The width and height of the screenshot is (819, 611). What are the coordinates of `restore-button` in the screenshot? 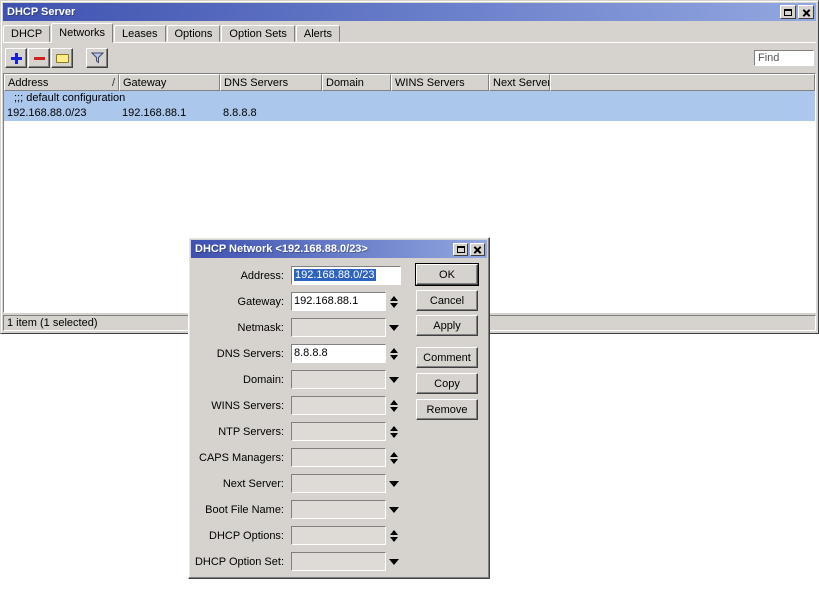 It's located at (788, 12).